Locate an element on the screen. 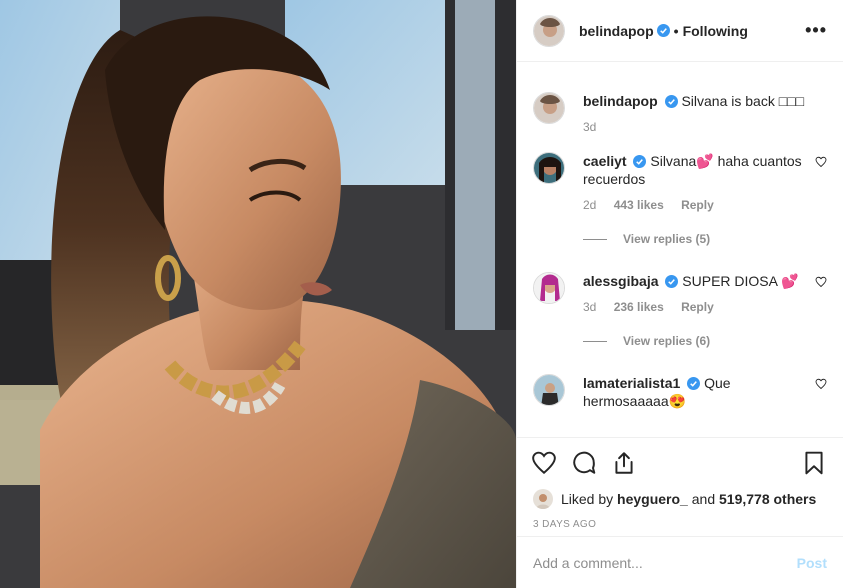  comment-input is located at coordinates (665, 562).